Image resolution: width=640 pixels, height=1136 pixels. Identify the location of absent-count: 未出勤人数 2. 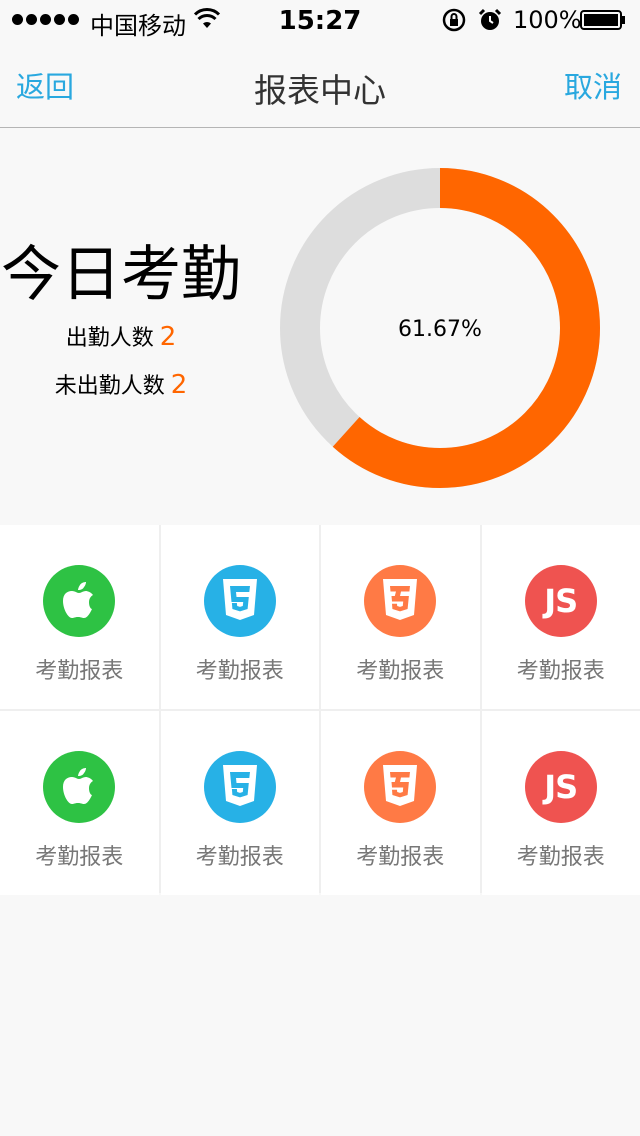
(121, 384).